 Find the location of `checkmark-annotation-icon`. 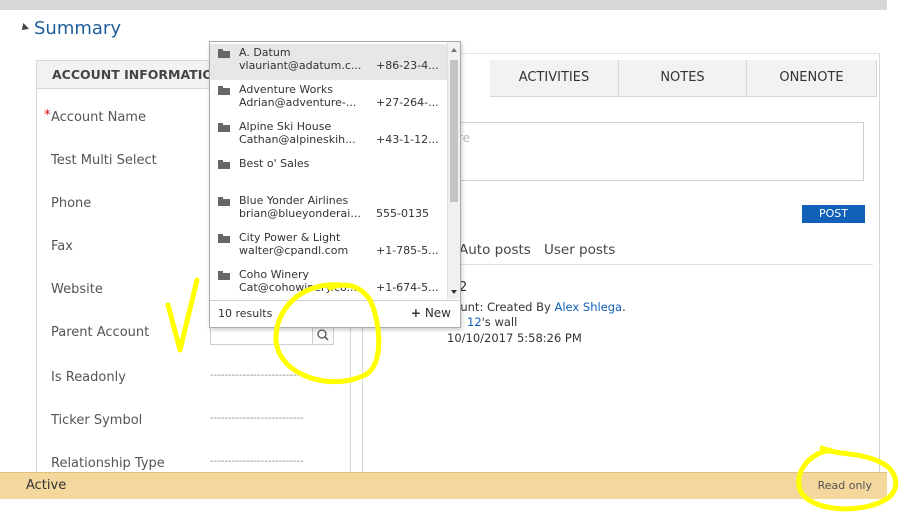

checkmark-annotation-icon is located at coordinates (182, 315).